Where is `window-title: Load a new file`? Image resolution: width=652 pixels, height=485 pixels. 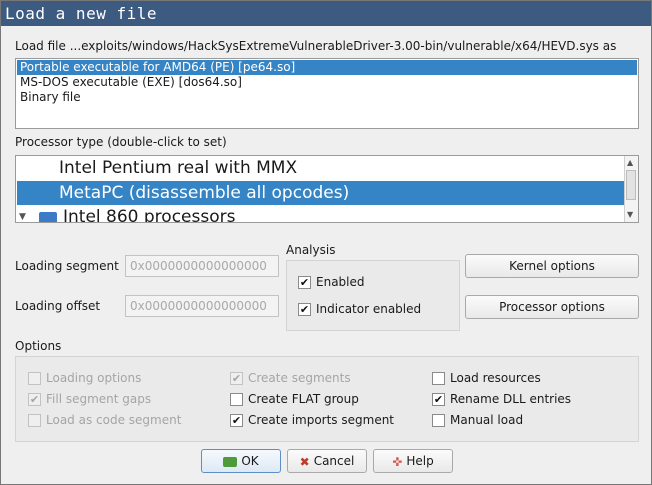
window-title: Load a new file is located at coordinates (81, 13).